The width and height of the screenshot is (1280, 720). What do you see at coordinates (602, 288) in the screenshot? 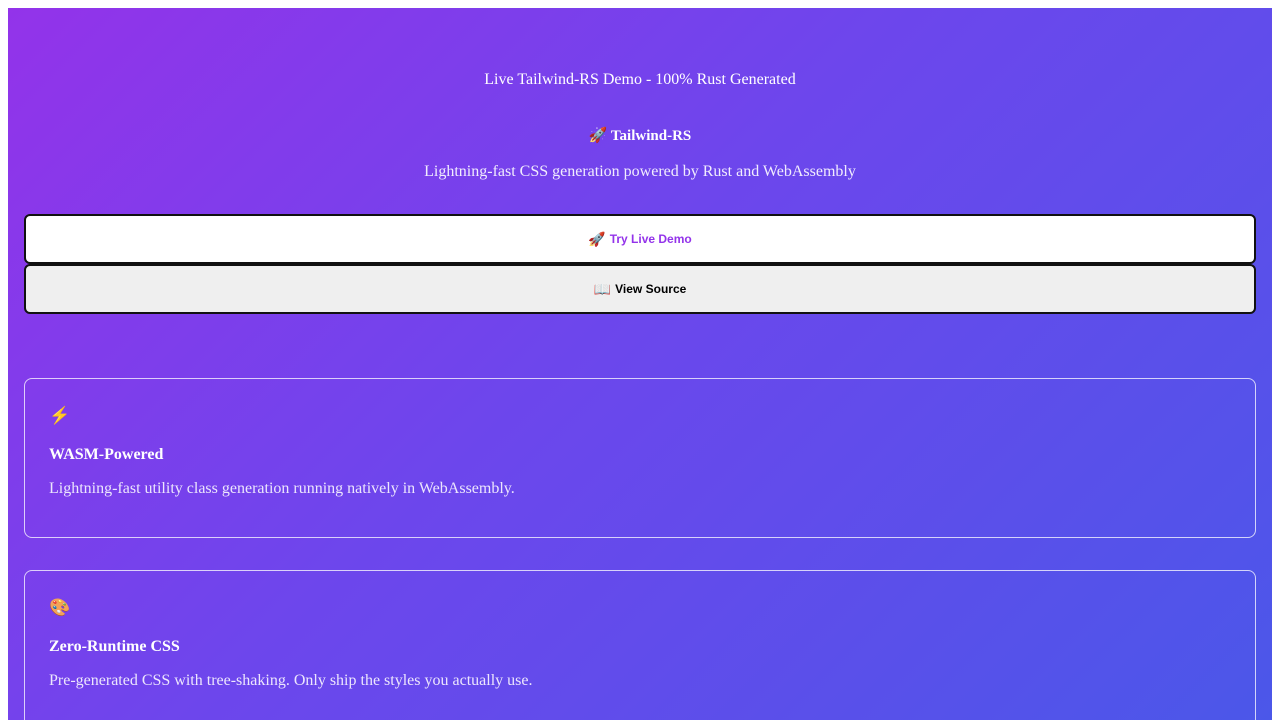
I see `book-icon: 📖` at bounding box center [602, 288].